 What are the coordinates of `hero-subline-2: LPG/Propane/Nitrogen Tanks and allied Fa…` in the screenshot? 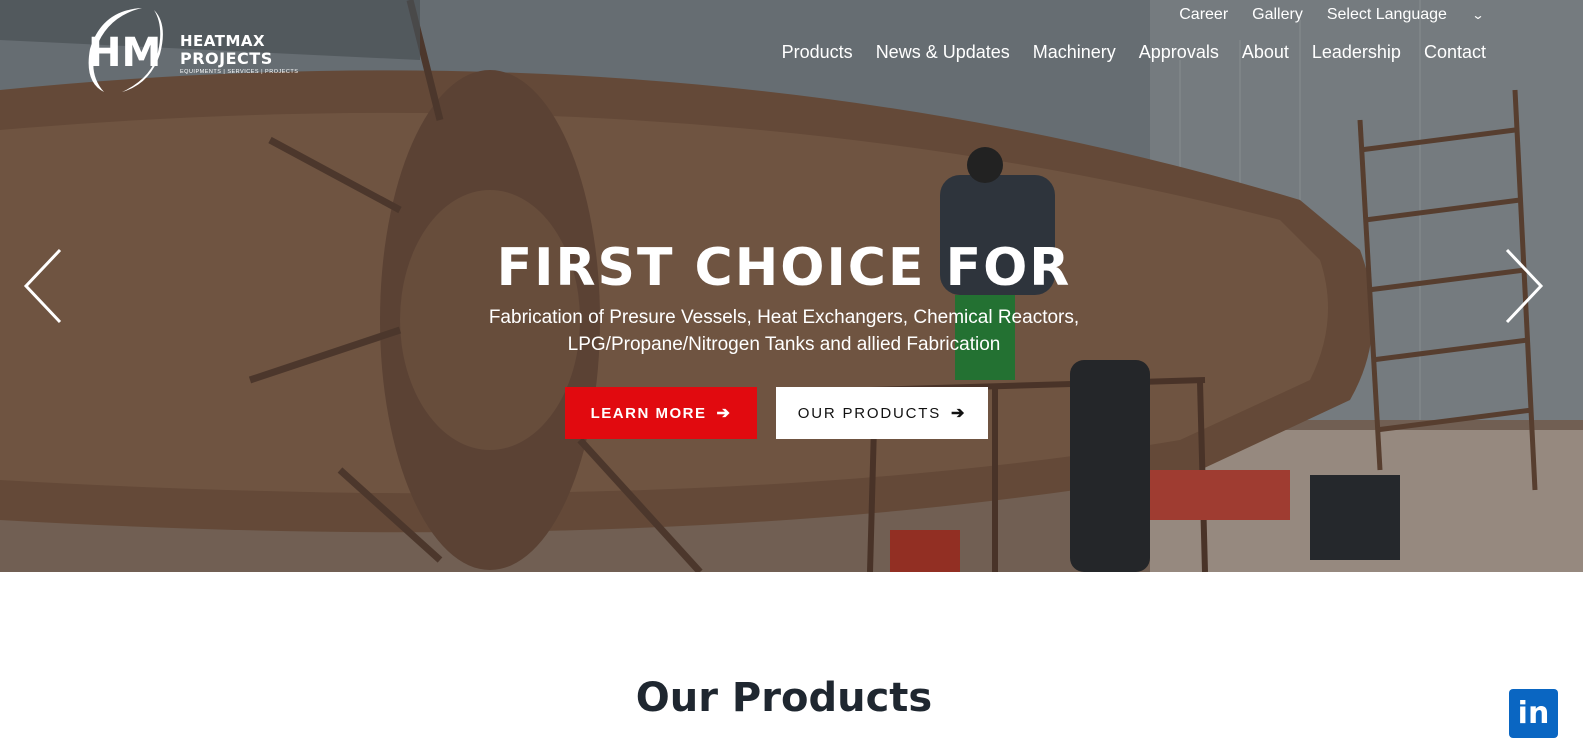 It's located at (784, 344).